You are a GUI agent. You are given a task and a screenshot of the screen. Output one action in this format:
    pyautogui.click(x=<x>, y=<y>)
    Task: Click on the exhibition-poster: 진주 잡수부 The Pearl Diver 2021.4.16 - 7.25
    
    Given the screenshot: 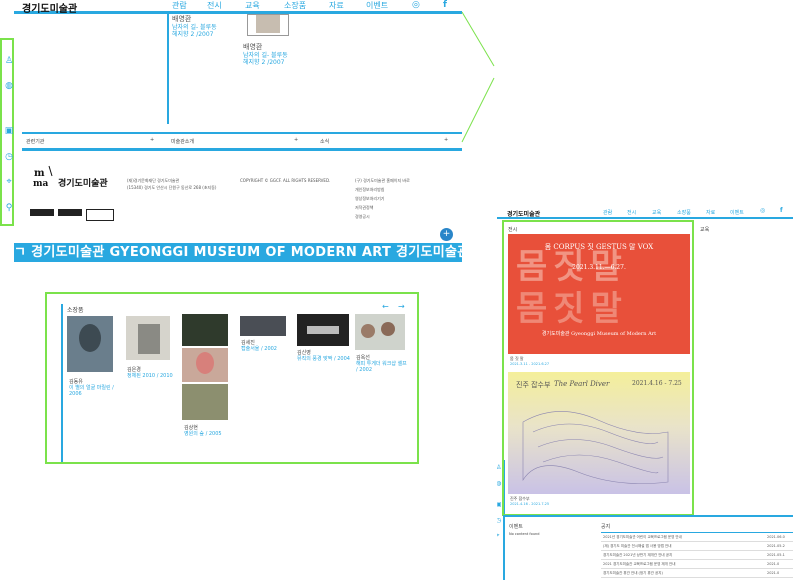 What is the action you would take?
    pyautogui.click(x=599, y=433)
    